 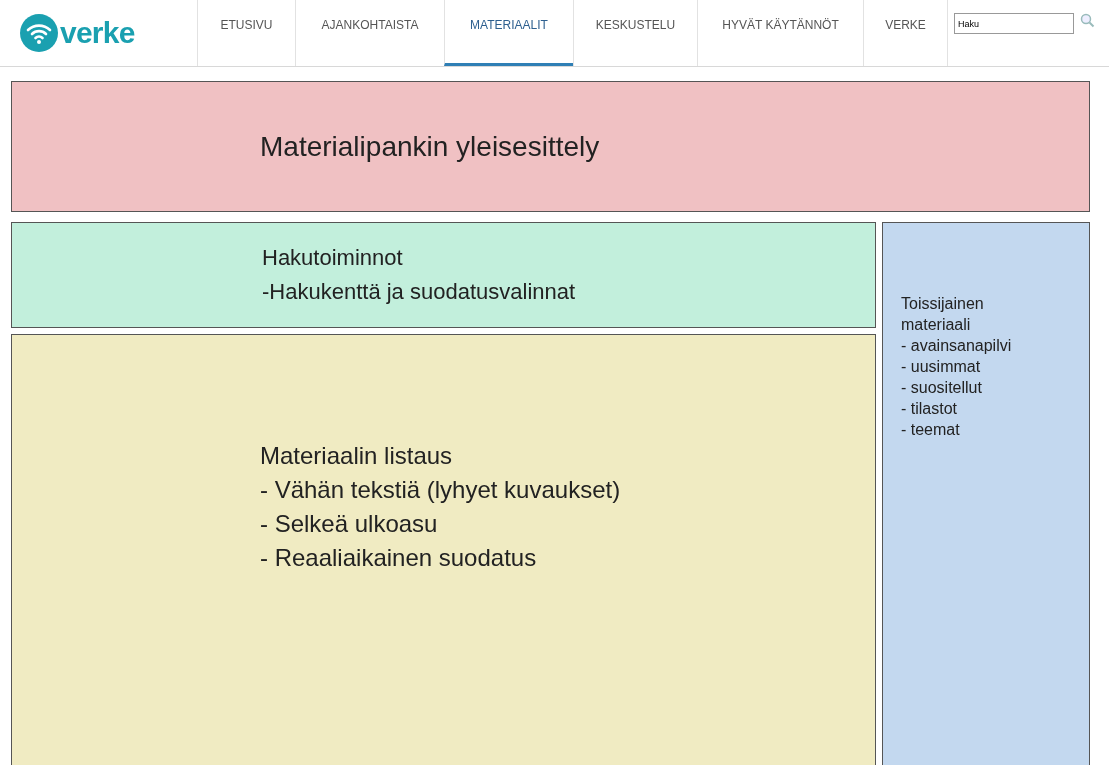 What do you see at coordinates (508, 33) in the screenshot?
I see `nav-tab: MATERIAALIT` at bounding box center [508, 33].